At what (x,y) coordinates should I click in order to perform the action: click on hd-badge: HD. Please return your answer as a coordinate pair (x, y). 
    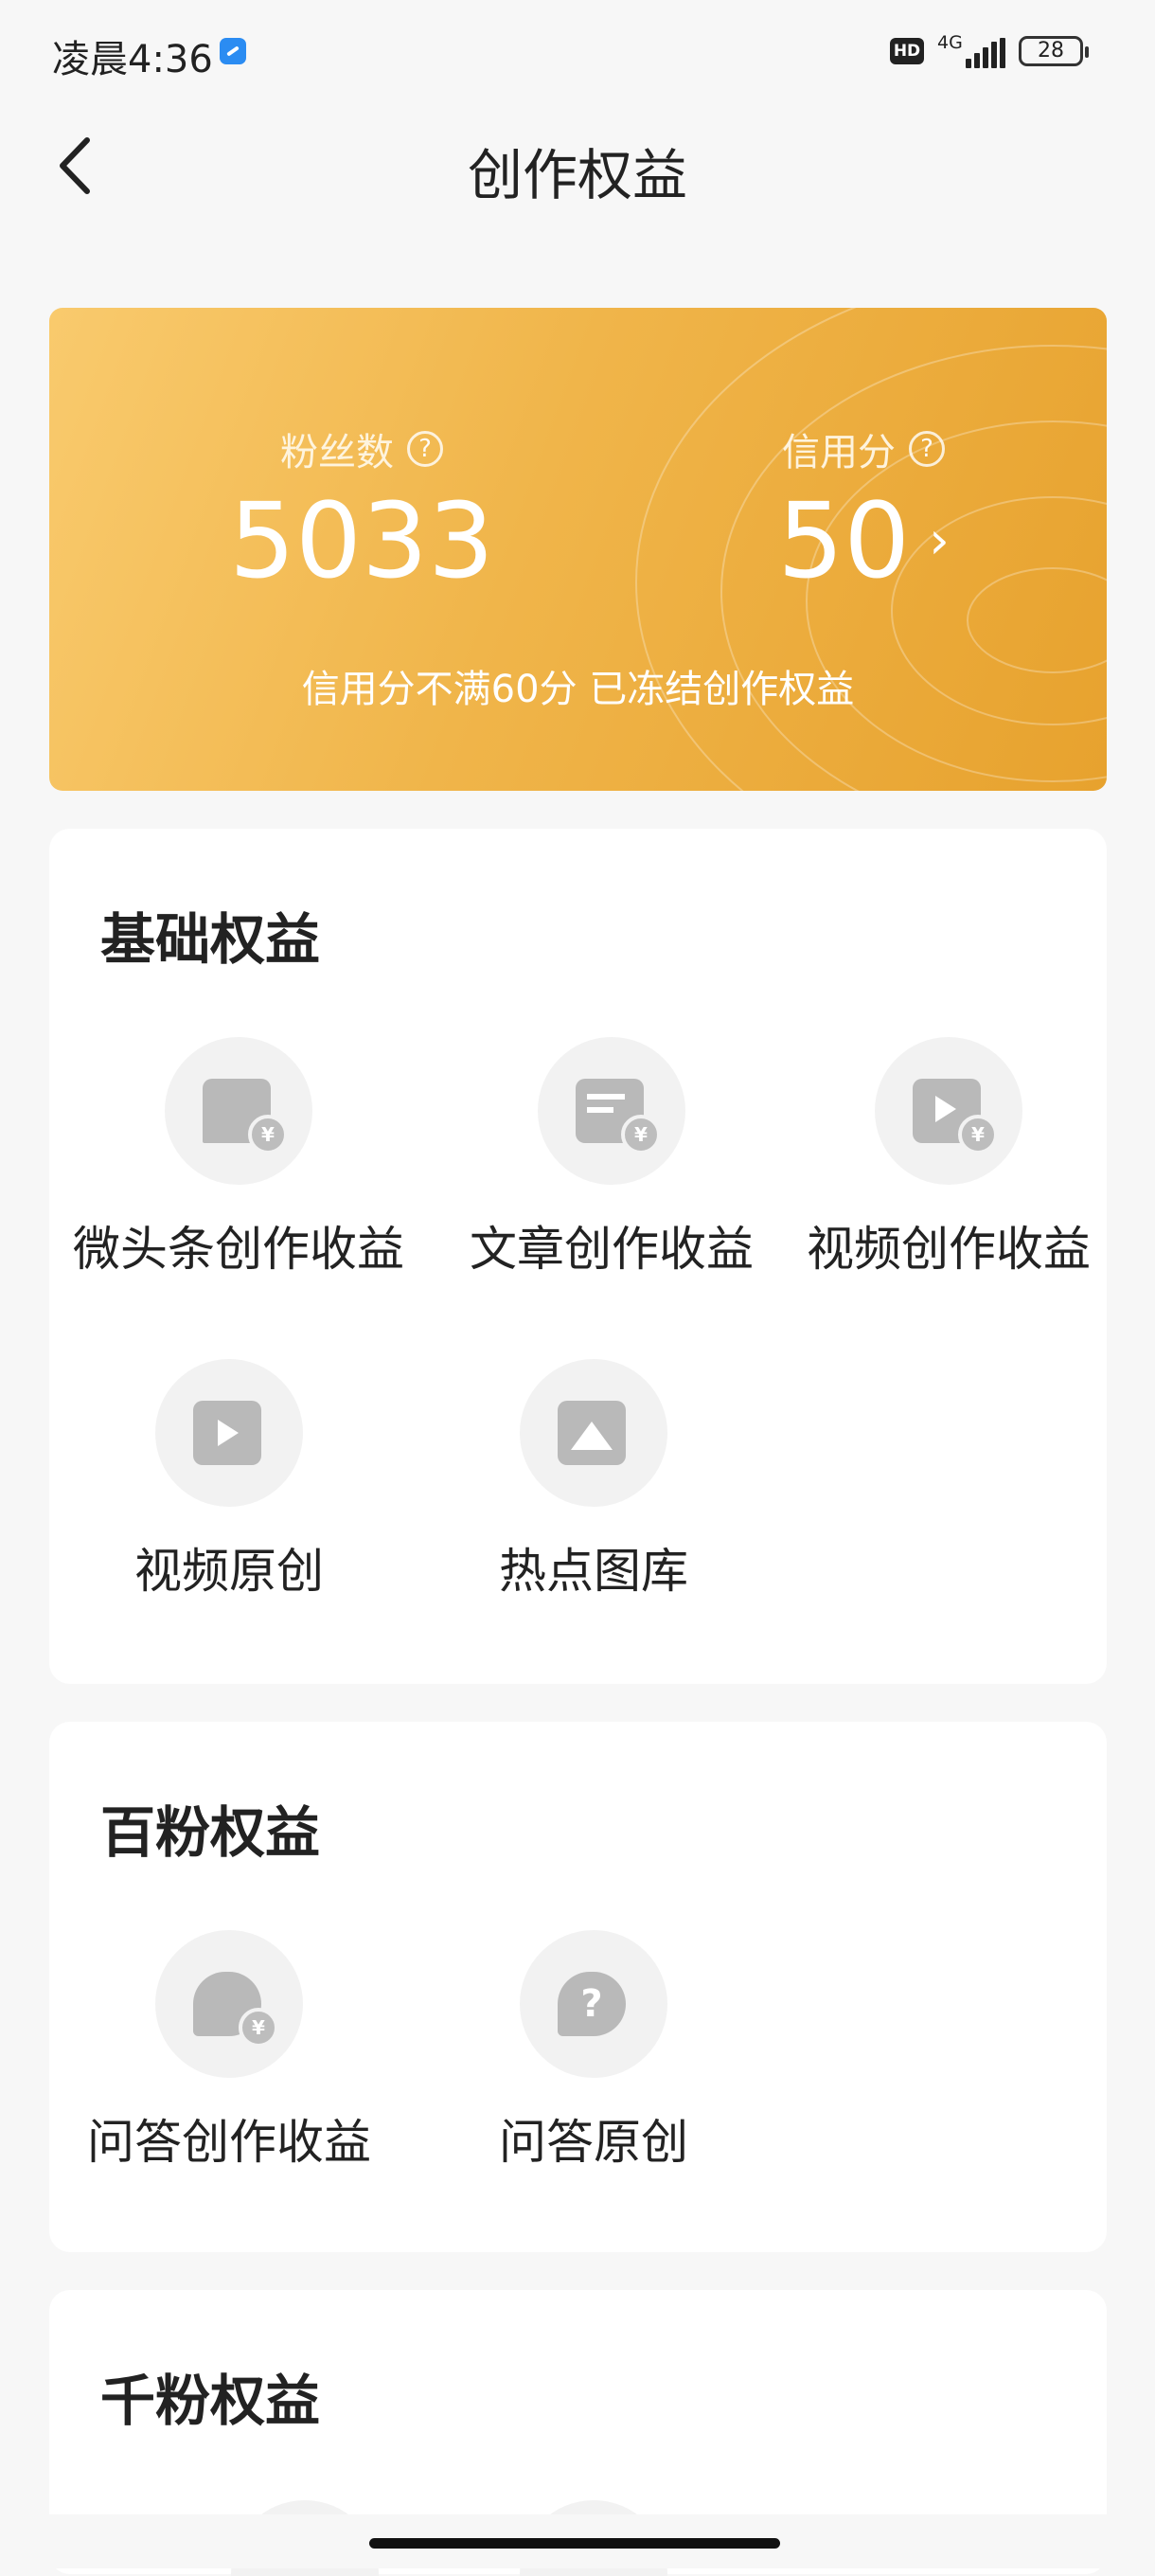
    Looking at the image, I should click on (907, 51).